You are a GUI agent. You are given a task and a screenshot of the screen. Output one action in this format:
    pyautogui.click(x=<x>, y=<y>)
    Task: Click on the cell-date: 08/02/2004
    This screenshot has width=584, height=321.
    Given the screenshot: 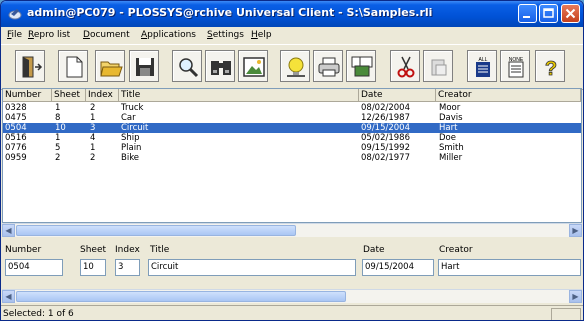 What is the action you would take?
    pyautogui.click(x=385, y=108)
    